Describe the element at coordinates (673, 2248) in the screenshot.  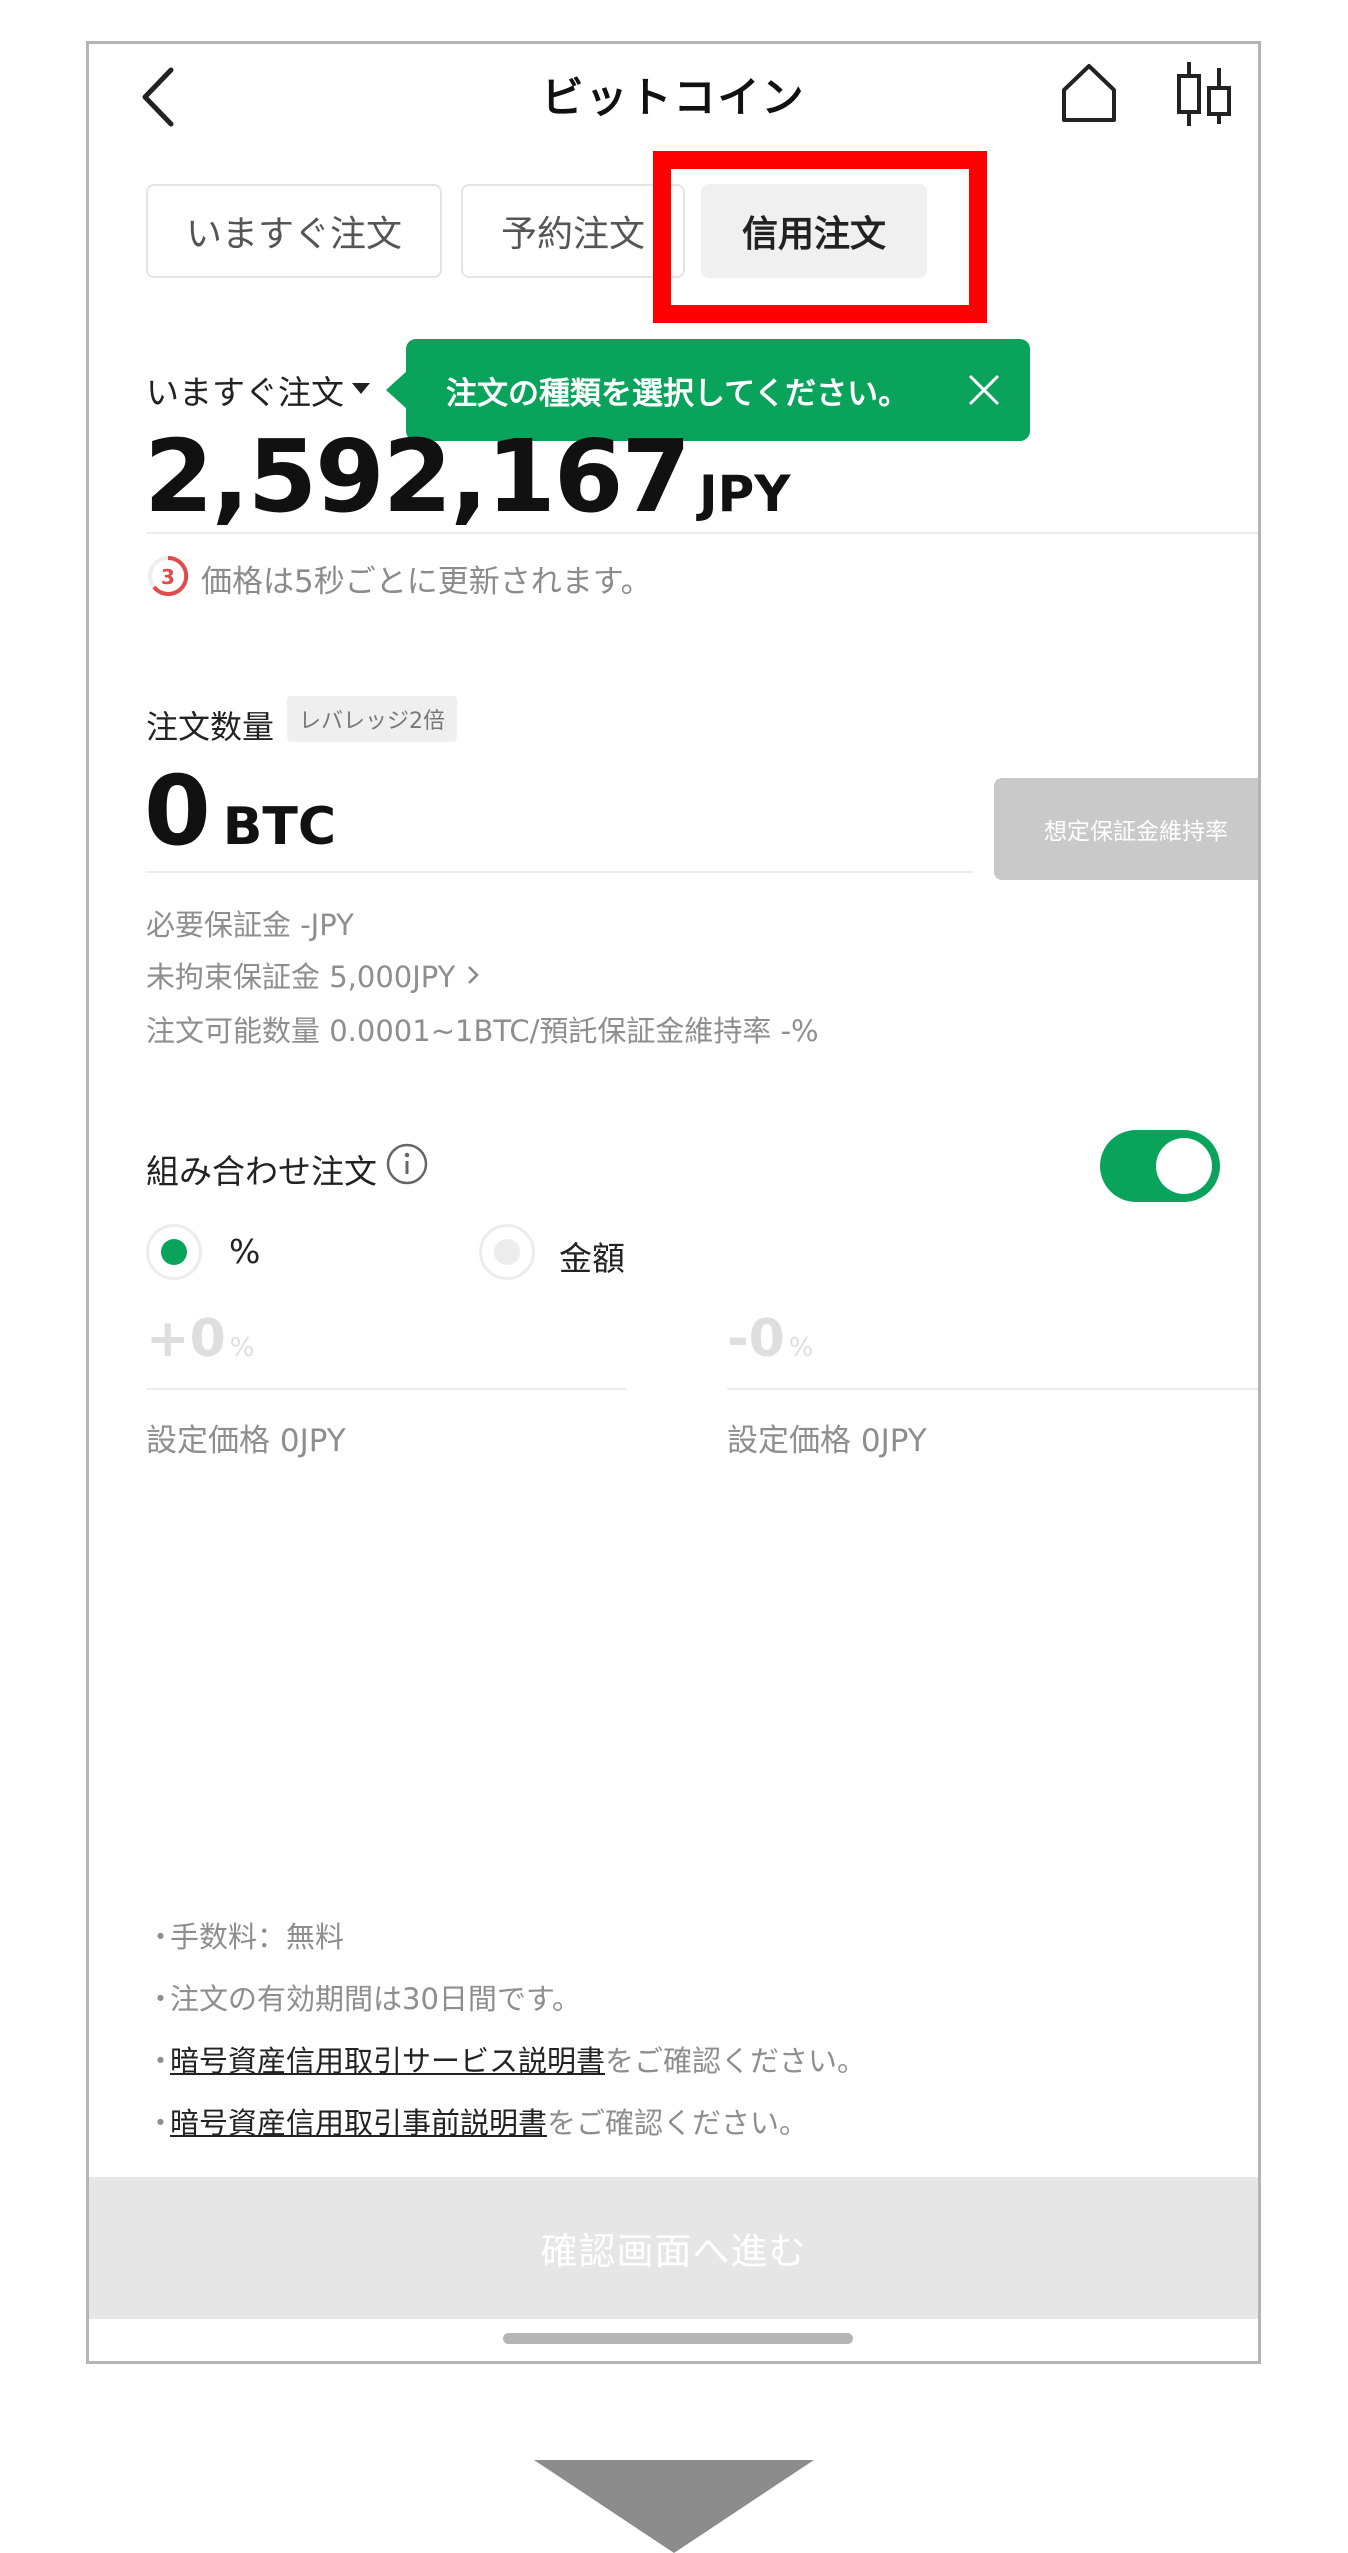
I see `confirm-button: 確認画面へ進む` at that location.